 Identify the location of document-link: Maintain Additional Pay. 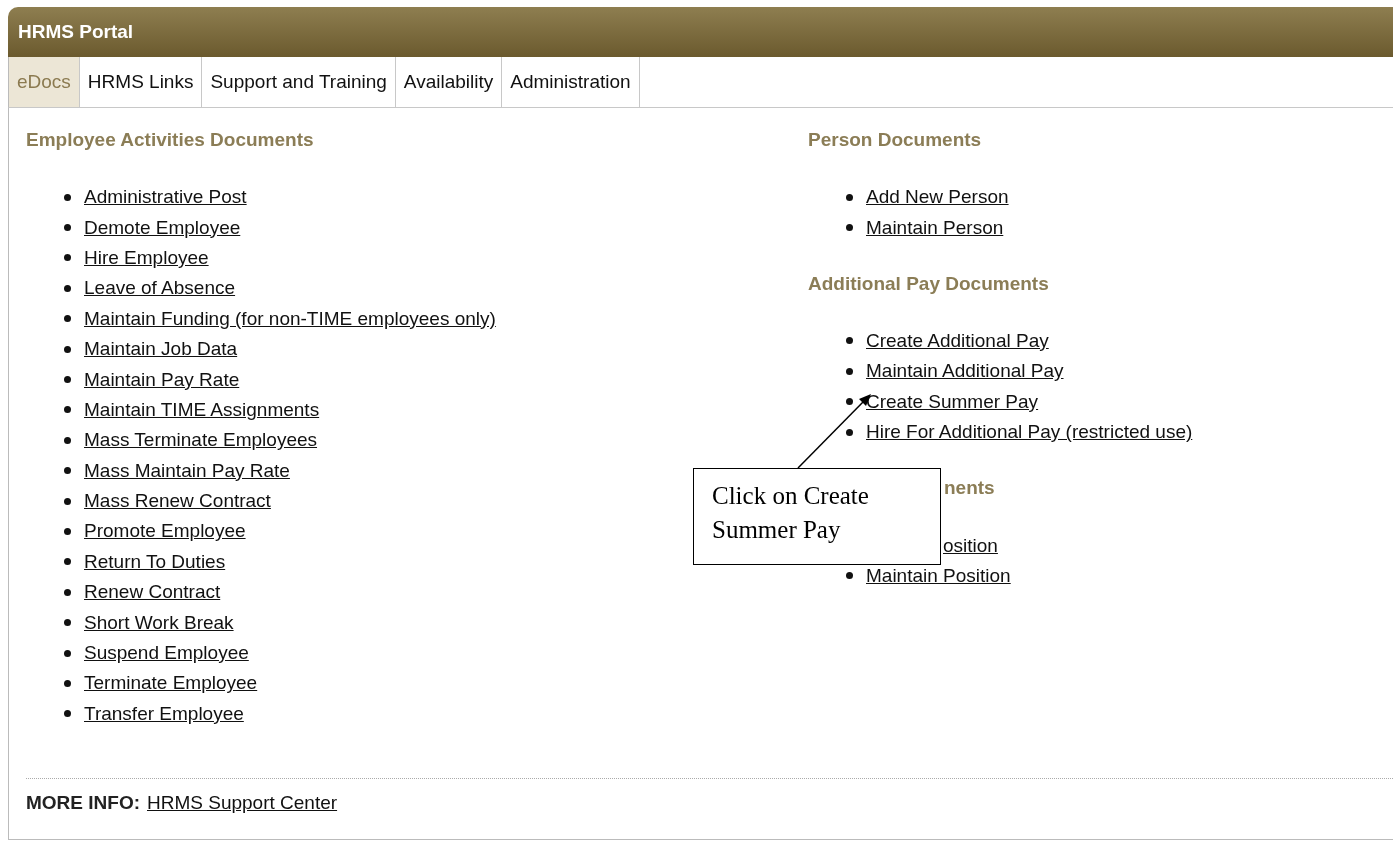
(965, 371).